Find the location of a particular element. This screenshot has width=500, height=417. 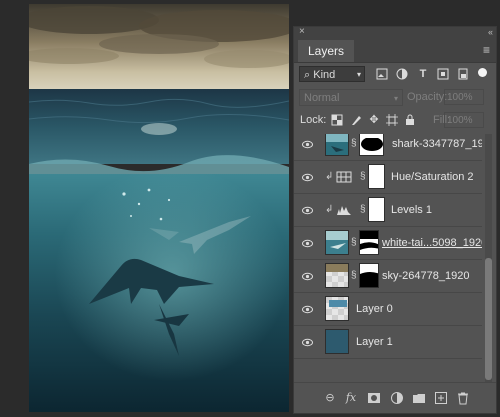

panel-title-bar: × ‹‹ is located at coordinates (395, 32).